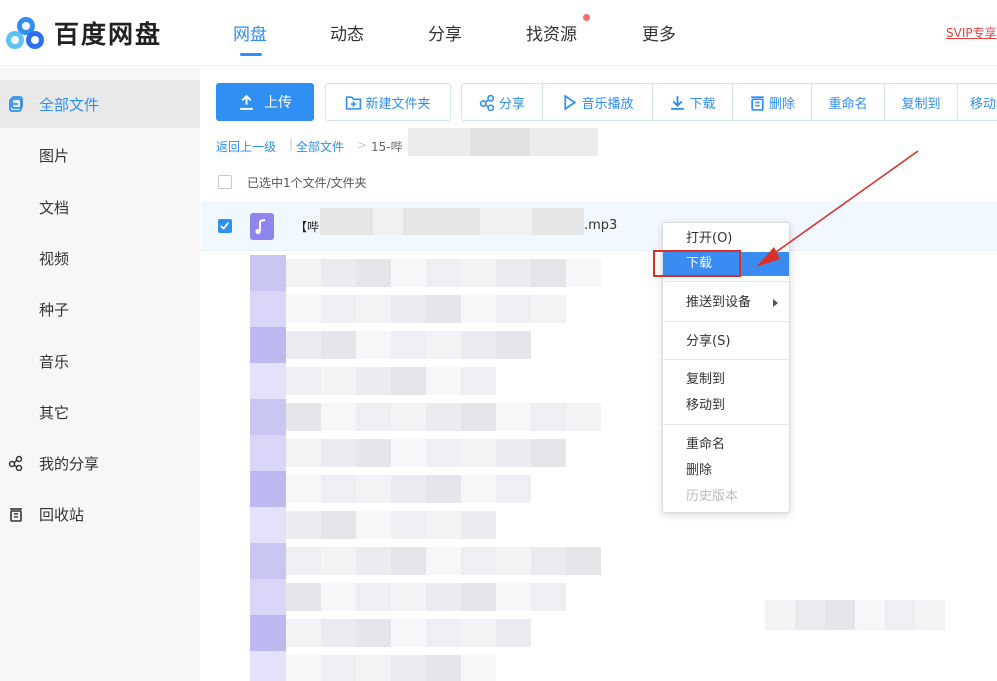  What do you see at coordinates (551, 32) in the screenshot?
I see `nav-find-resources: 找资源` at bounding box center [551, 32].